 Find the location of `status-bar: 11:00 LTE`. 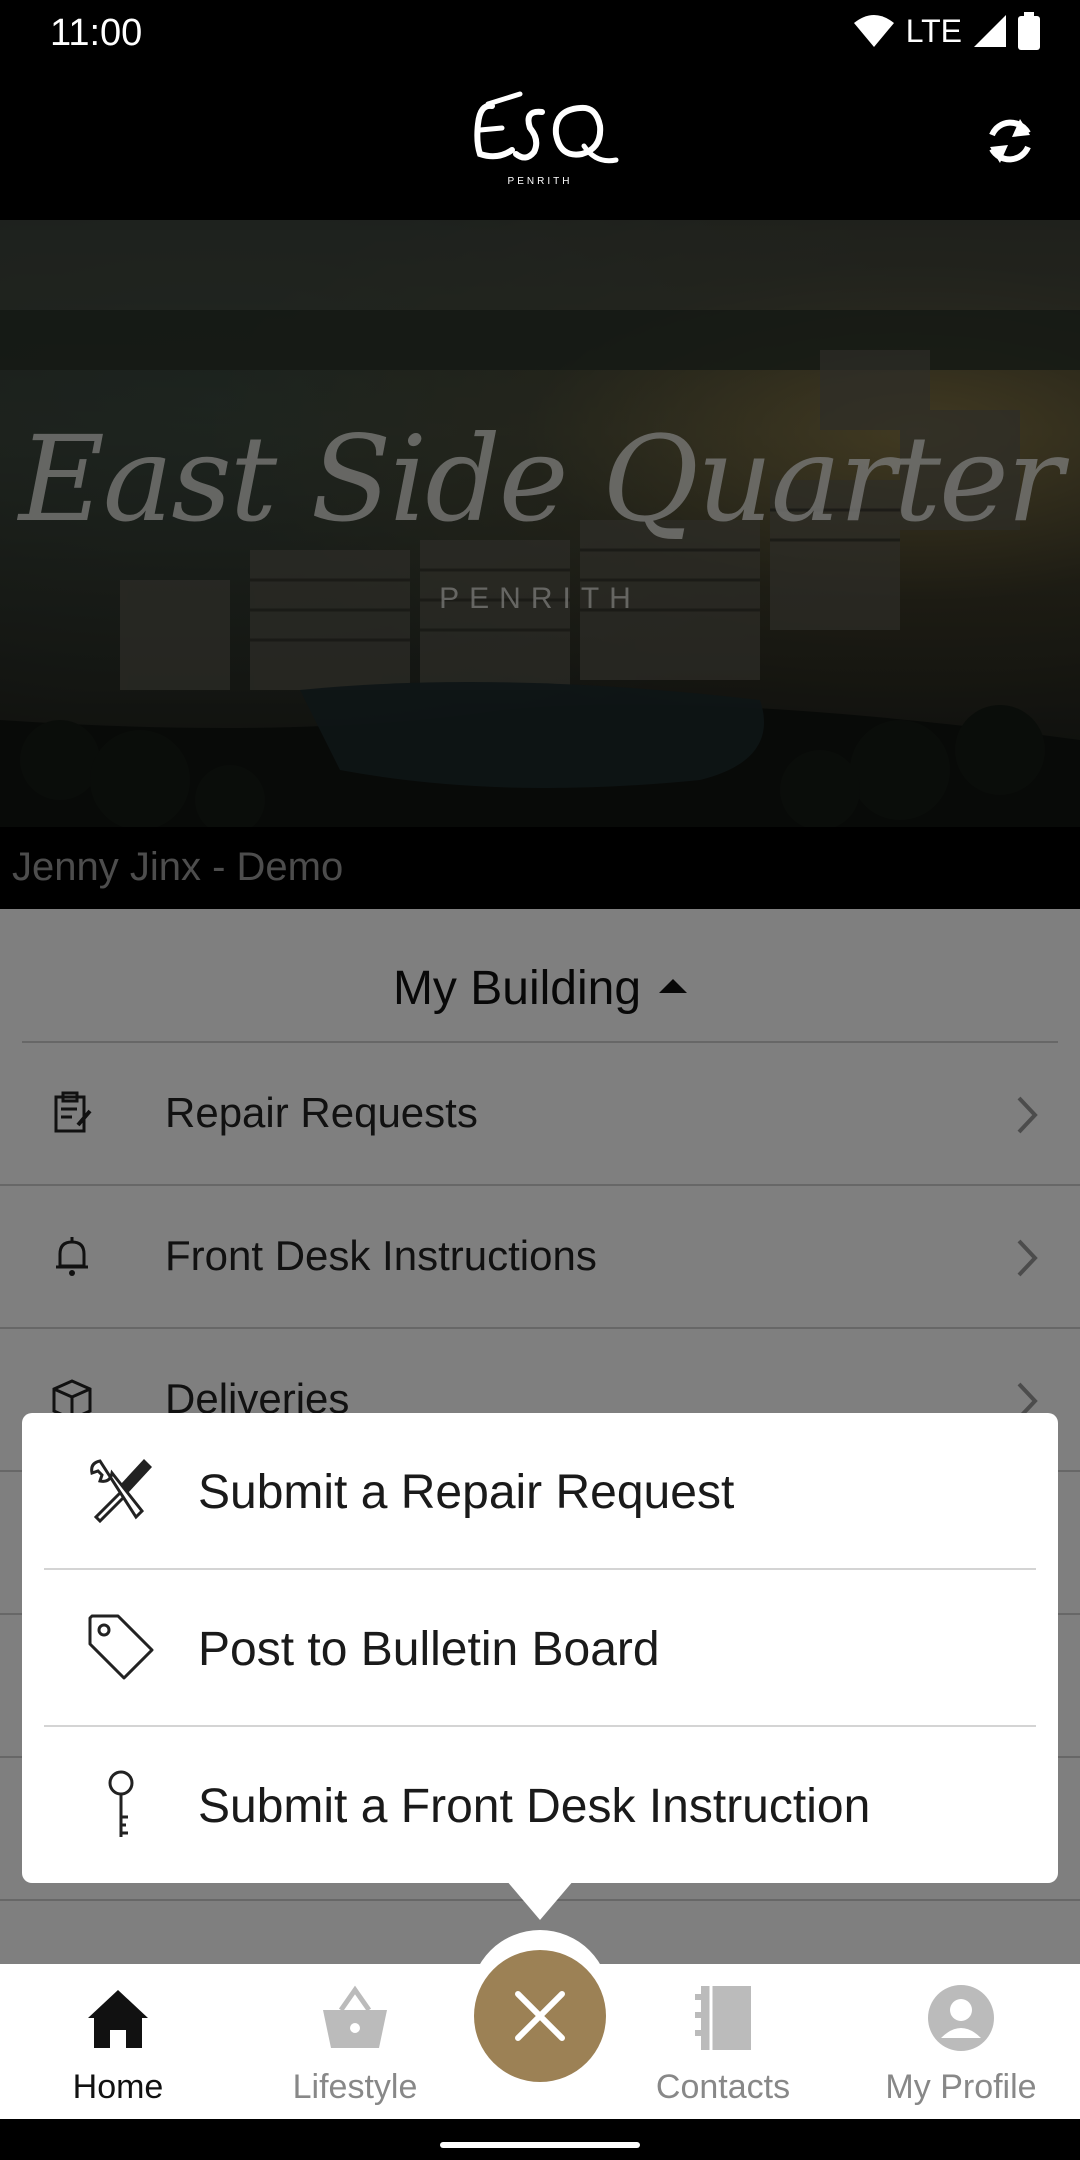

status-bar: 11:00 LTE is located at coordinates (540, 33).